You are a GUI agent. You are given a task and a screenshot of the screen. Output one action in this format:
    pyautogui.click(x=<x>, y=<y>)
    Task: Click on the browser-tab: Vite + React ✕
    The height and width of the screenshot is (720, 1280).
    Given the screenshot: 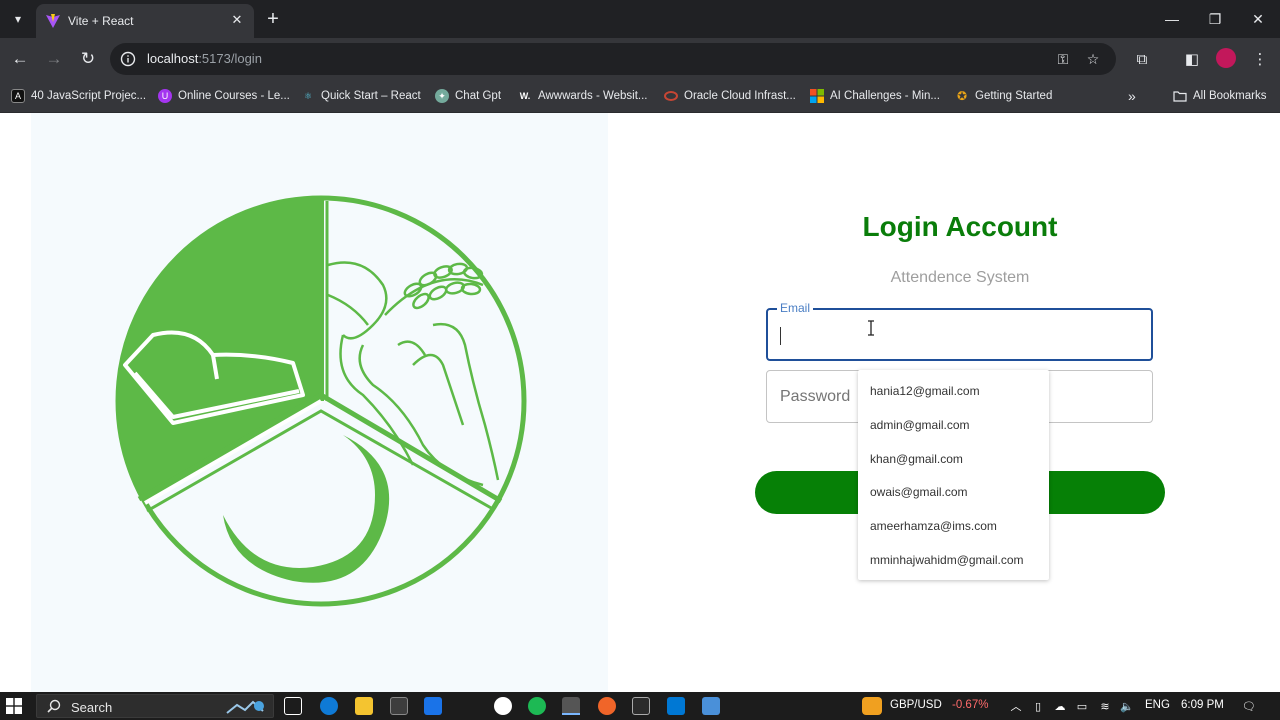 What is the action you would take?
    pyautogui.click(x=145, y=21)
    